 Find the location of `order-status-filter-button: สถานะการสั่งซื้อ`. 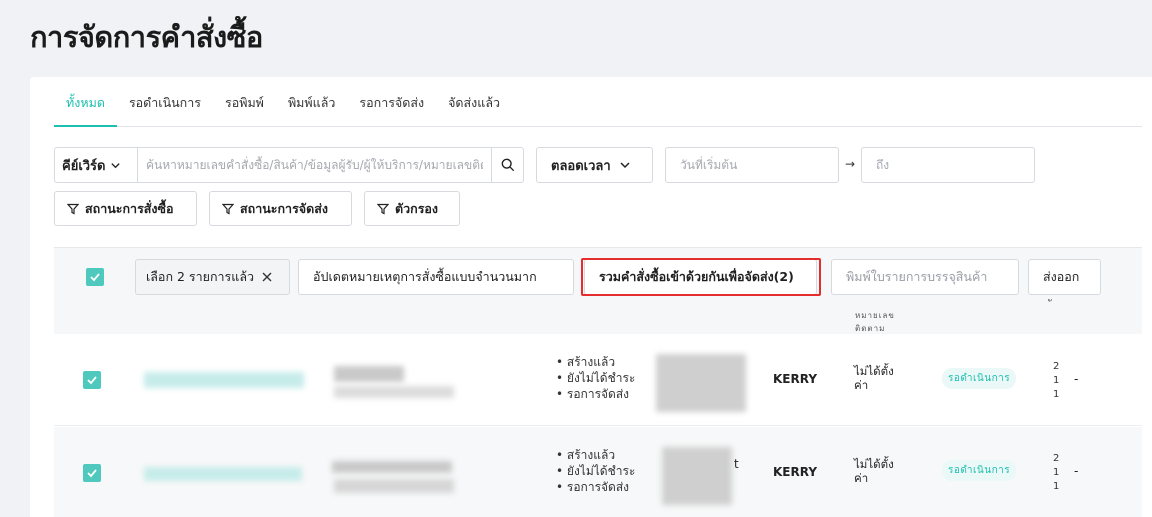

order-status-filter-button: สถานะการสั่งซื้อ is located at coordinates (125, 208).